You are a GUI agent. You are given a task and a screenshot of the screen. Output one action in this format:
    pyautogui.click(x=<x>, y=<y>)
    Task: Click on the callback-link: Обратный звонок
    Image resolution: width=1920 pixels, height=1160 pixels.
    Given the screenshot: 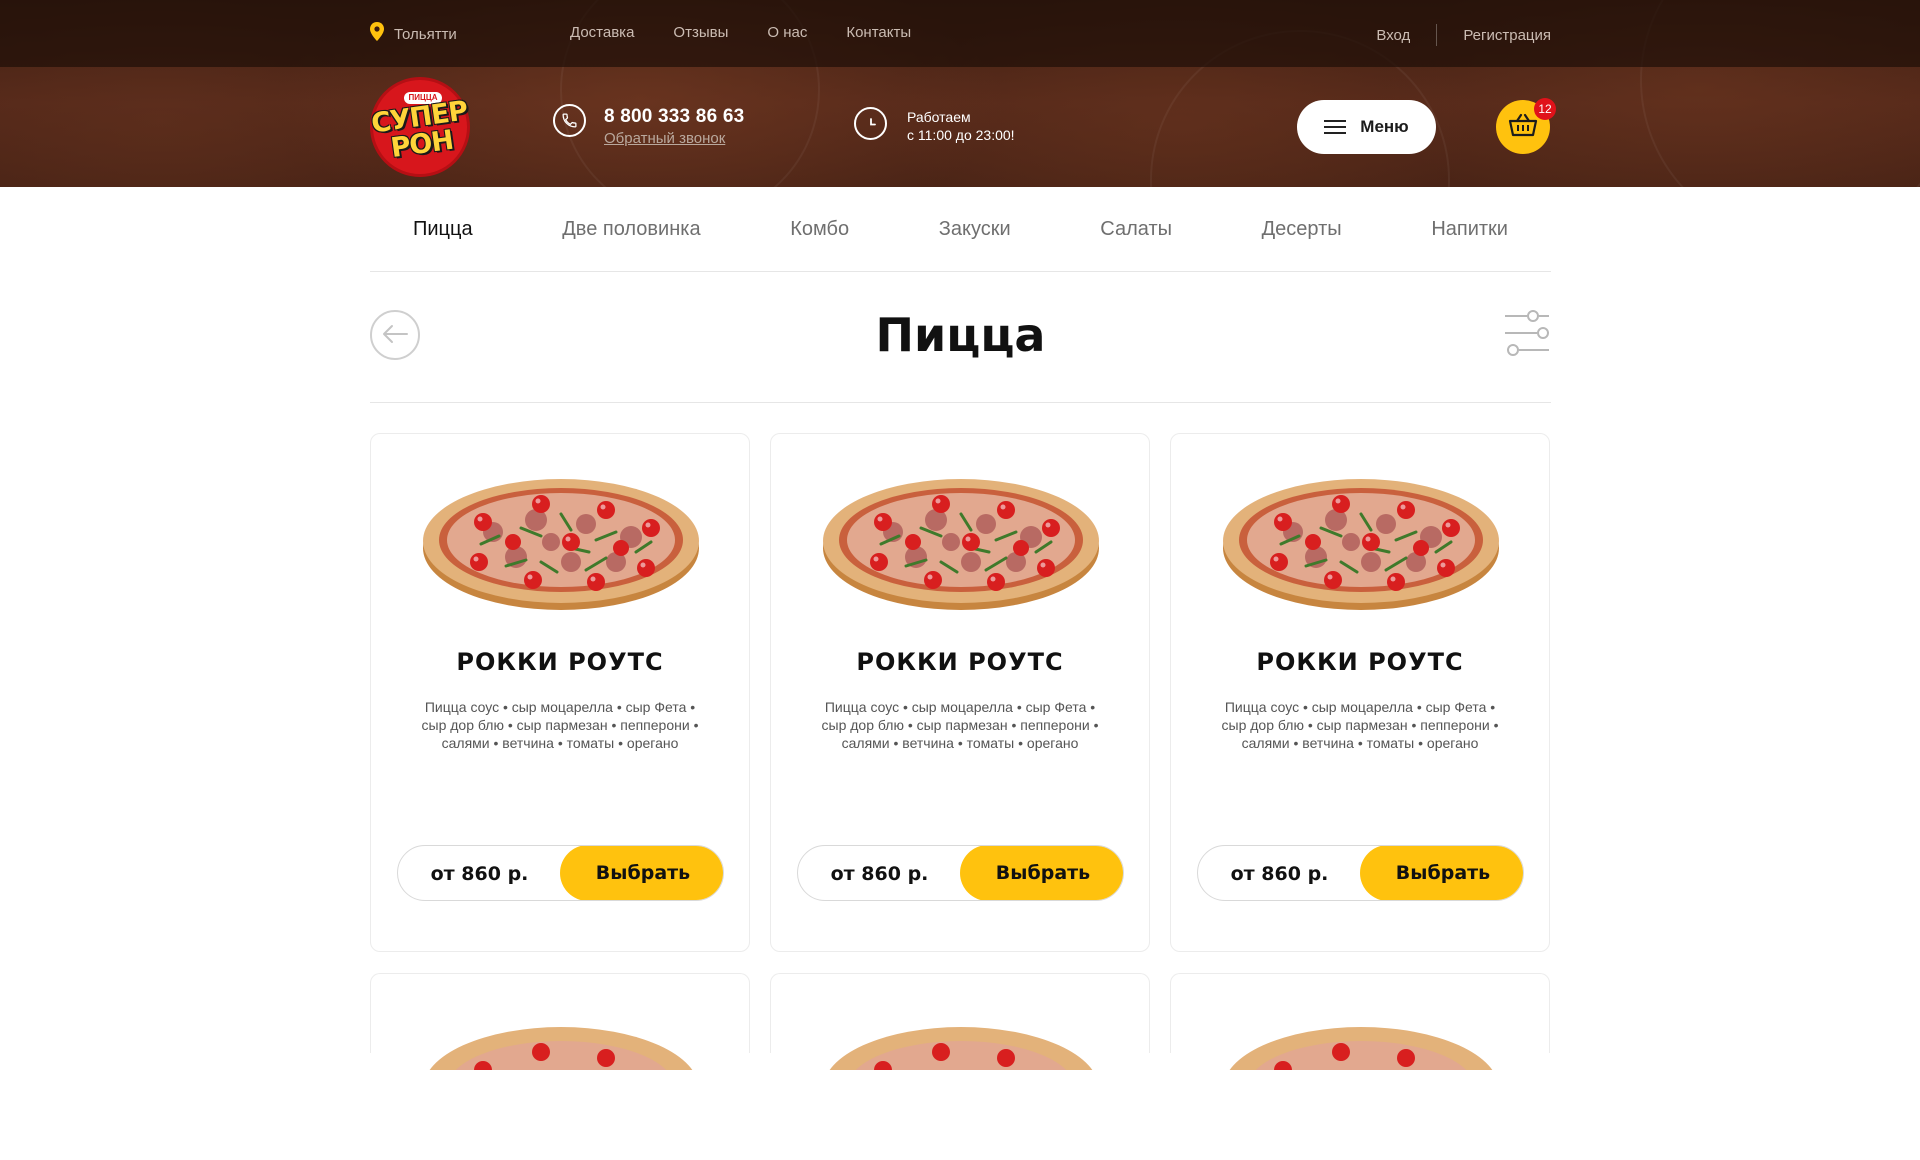 What is the action you would take?
    pyautogui.click(x=674, y=138)
    